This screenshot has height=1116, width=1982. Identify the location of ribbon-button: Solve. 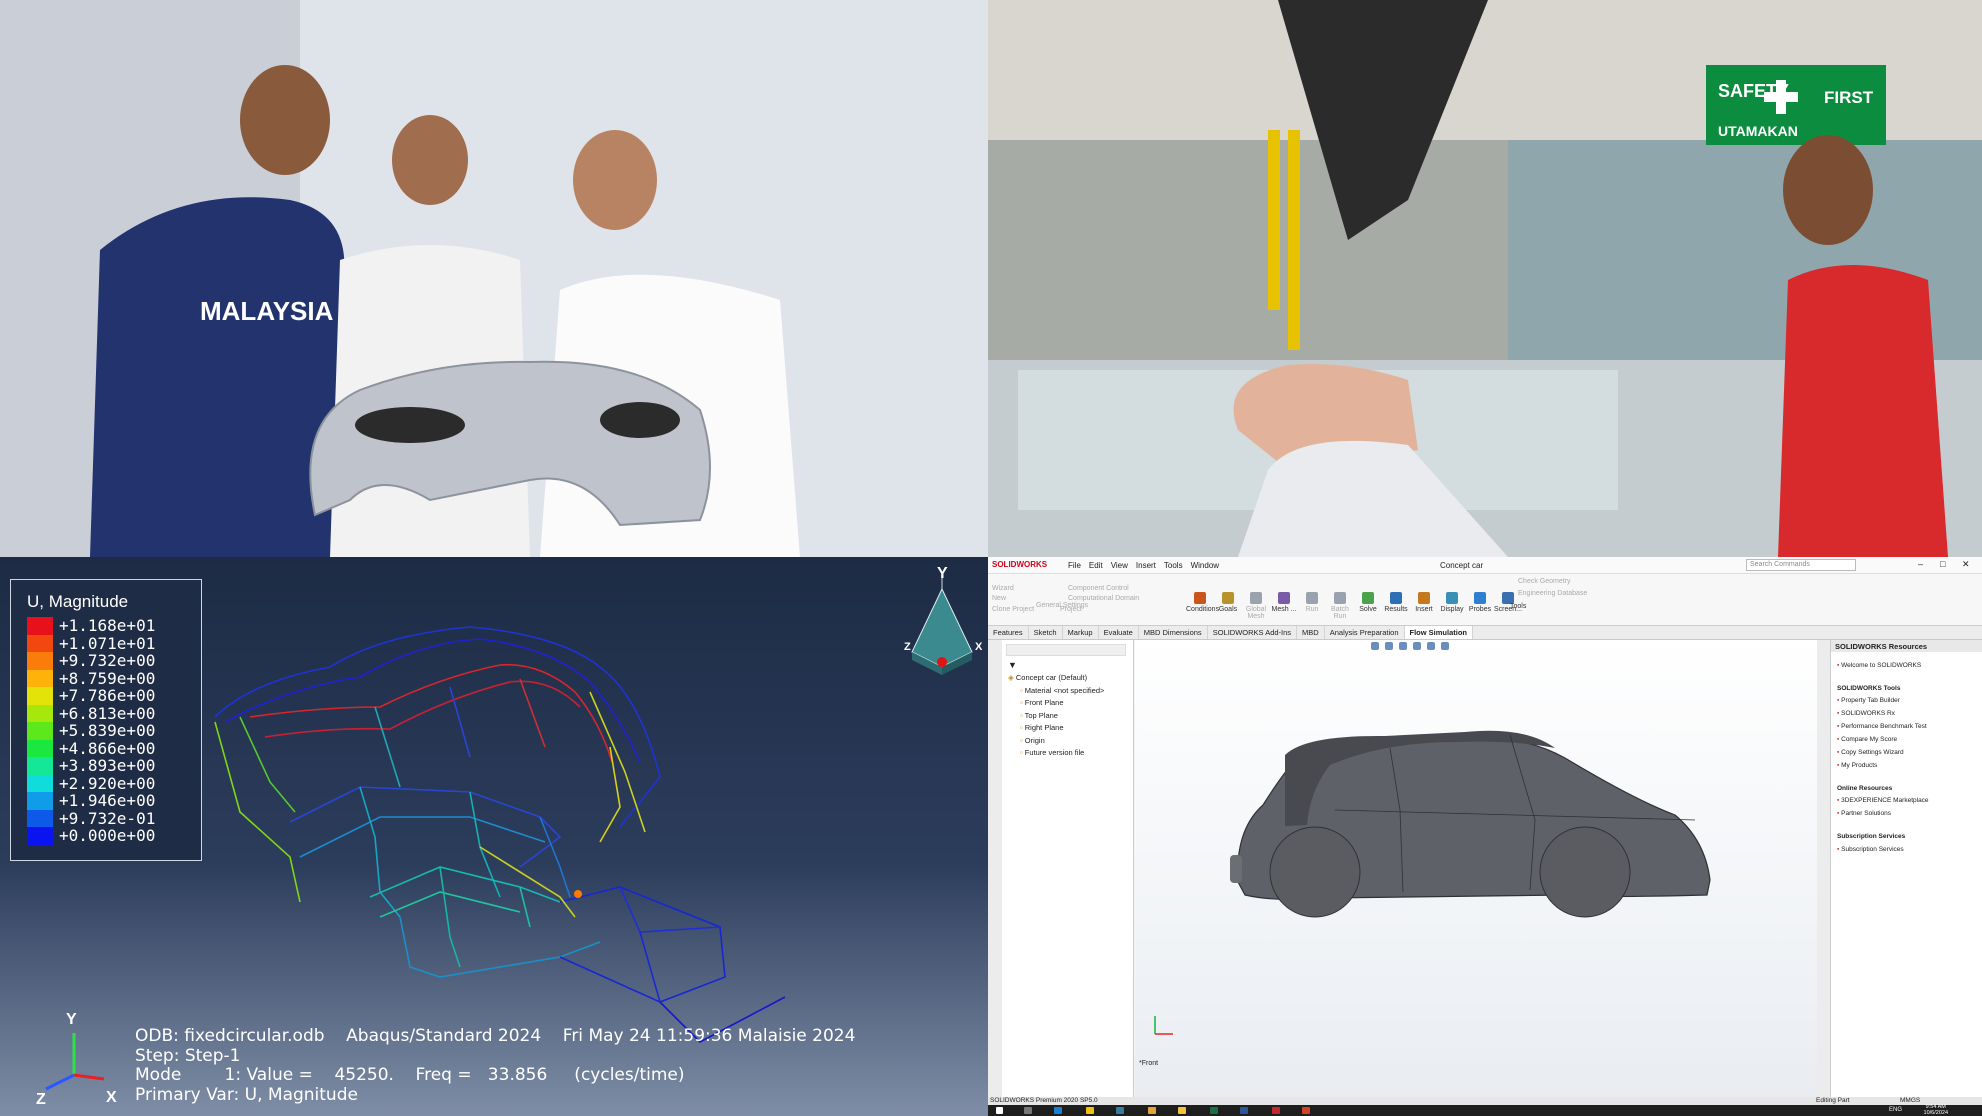
(1368, 602).